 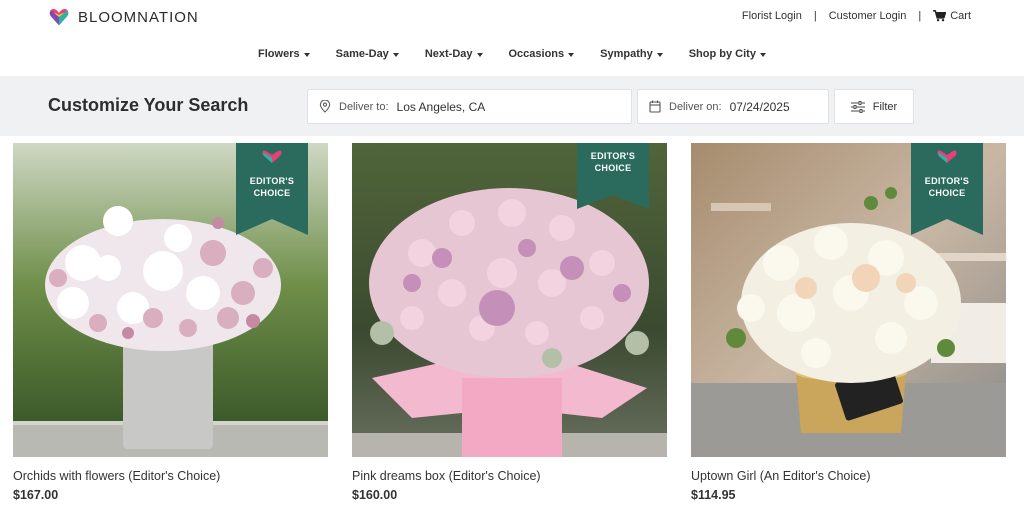 I want to click on florist-login-link: Florist Login, so click(x=772, y=16).